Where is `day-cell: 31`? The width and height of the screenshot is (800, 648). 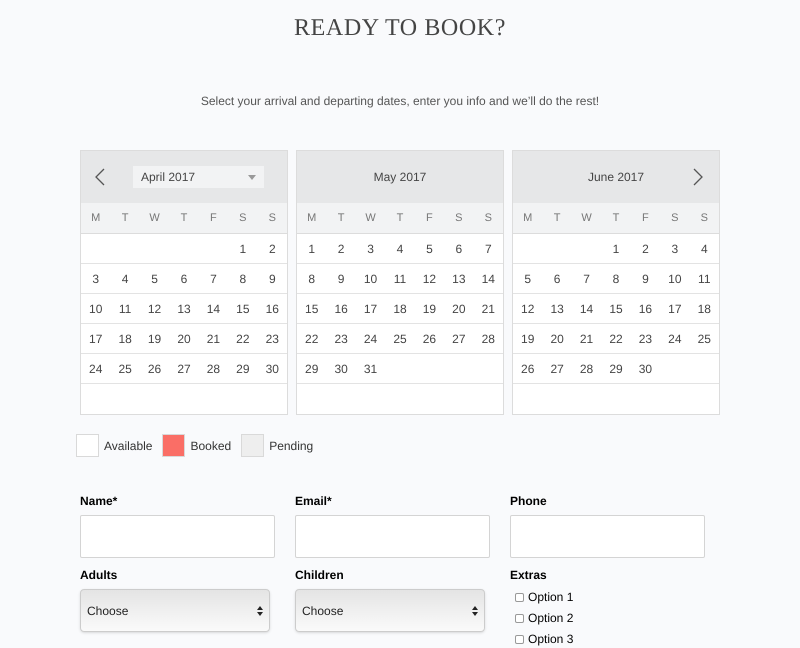 day-cell: 31 is located at coordinates (371, 369).